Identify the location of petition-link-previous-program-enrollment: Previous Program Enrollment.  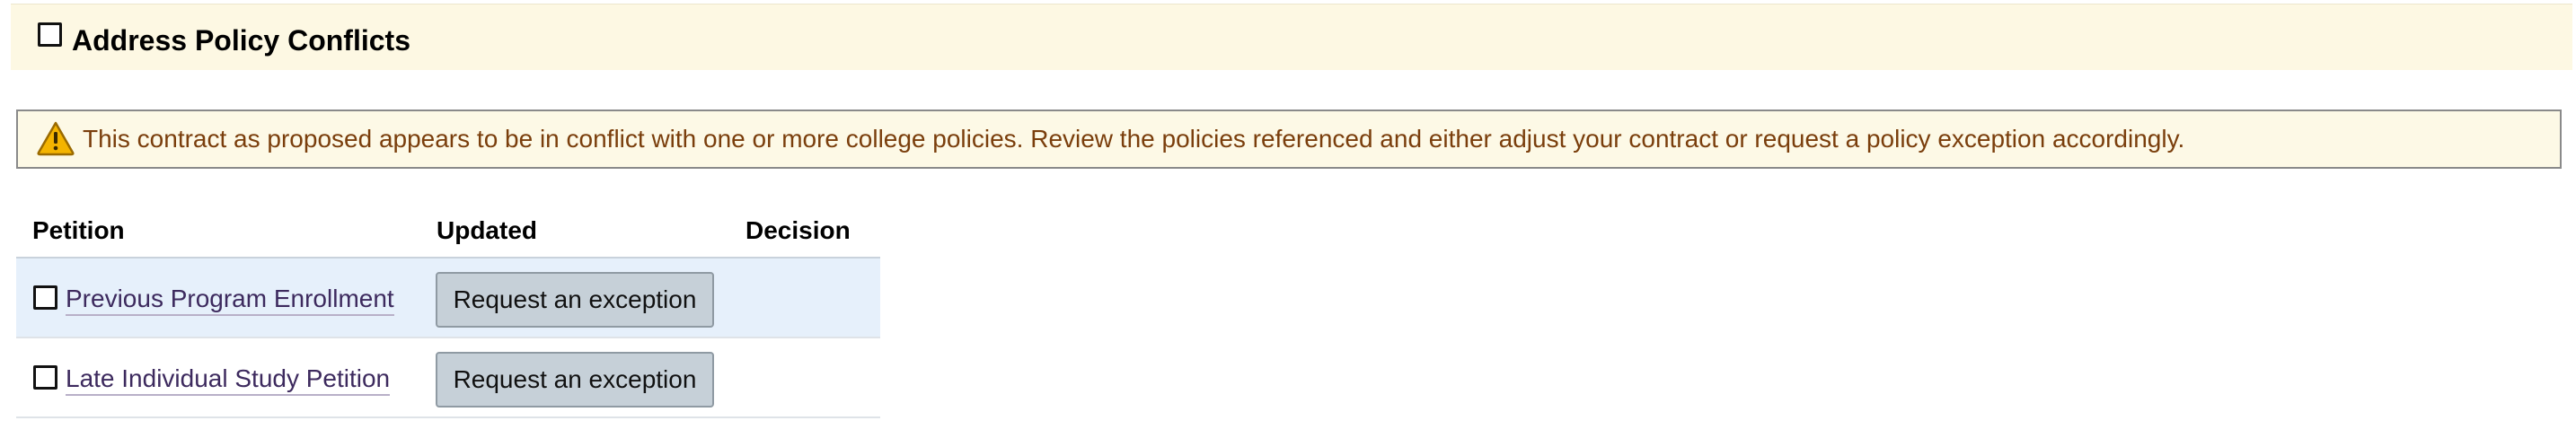
(230, 300).